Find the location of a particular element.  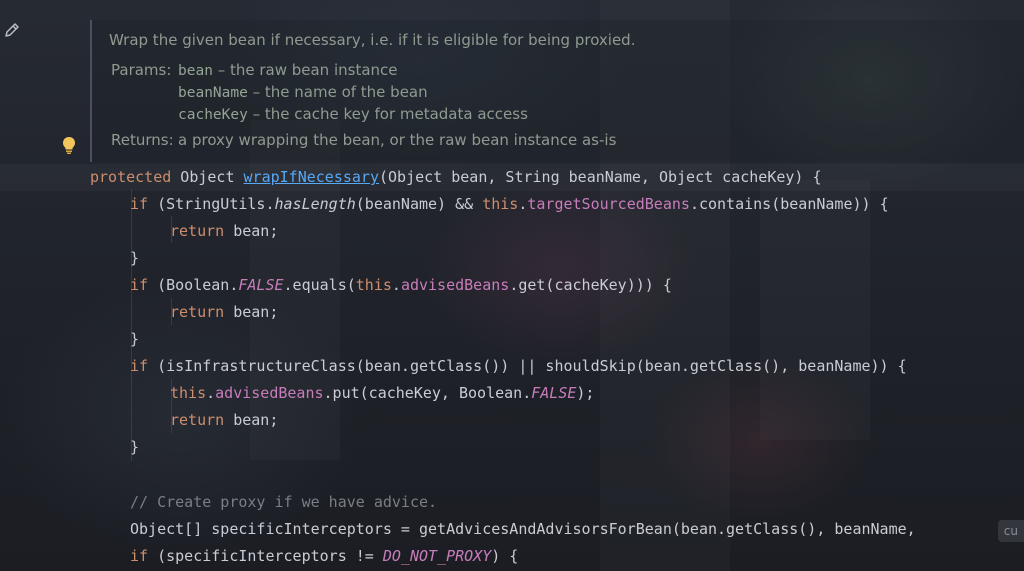

param-bean: bean – the raw bean instance is located at coordinates (288, 70).